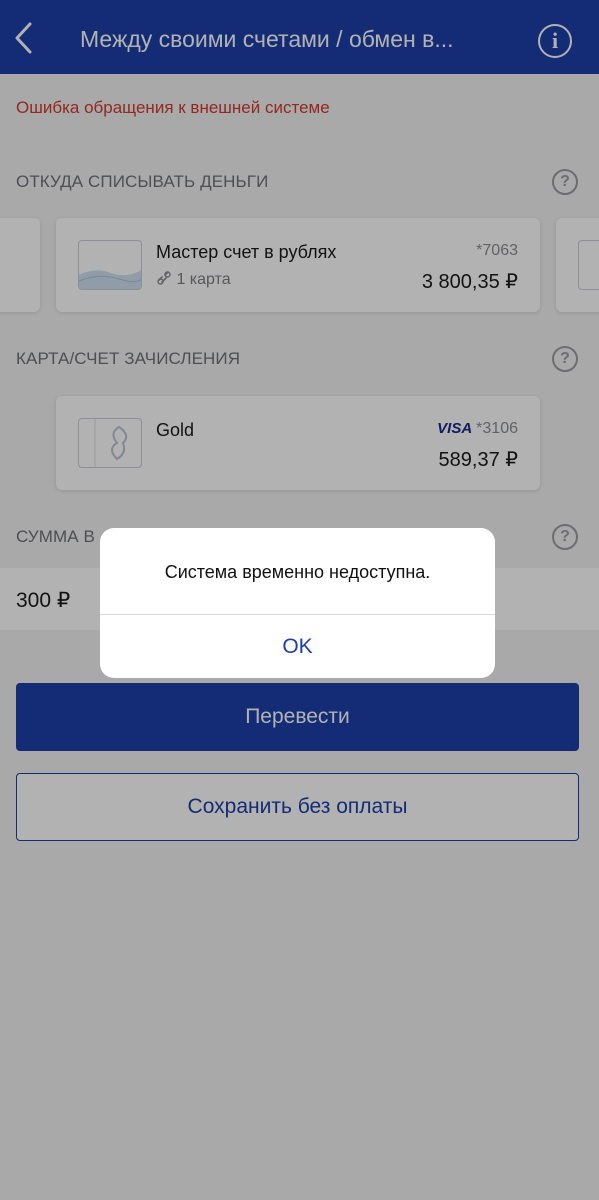 The height and width of the screenshot is (1200, 599). I want to click on alert-dialog: Система временно недоступна. OK, so click(297, 603).